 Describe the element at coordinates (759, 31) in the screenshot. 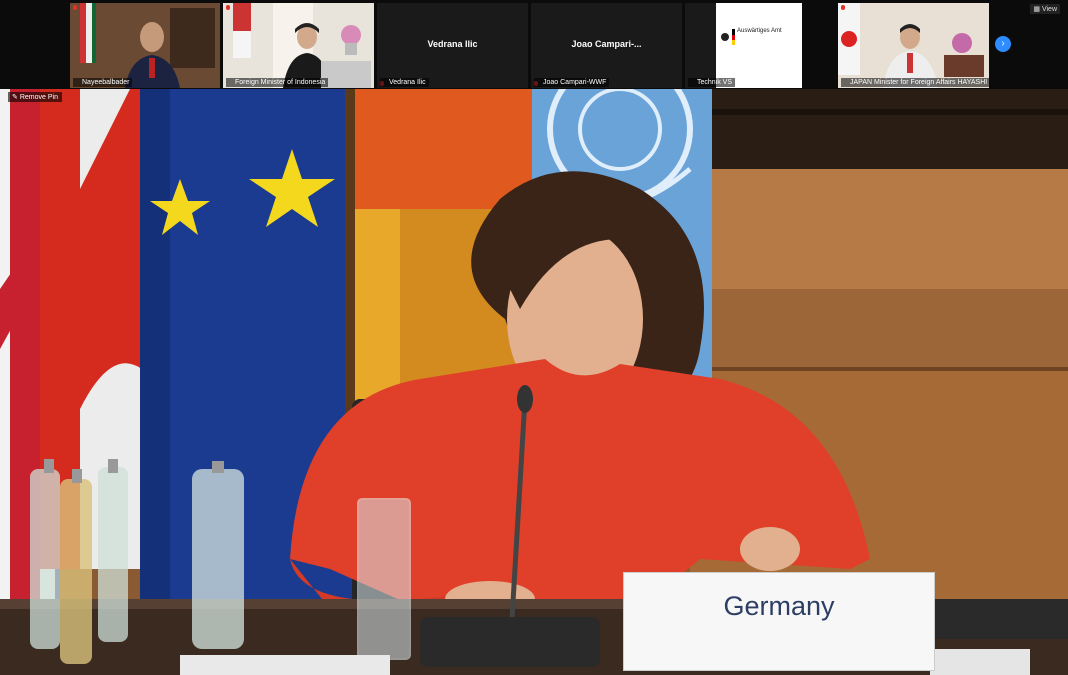

I see `logo-text: Auswärtiges Amt` at that location.